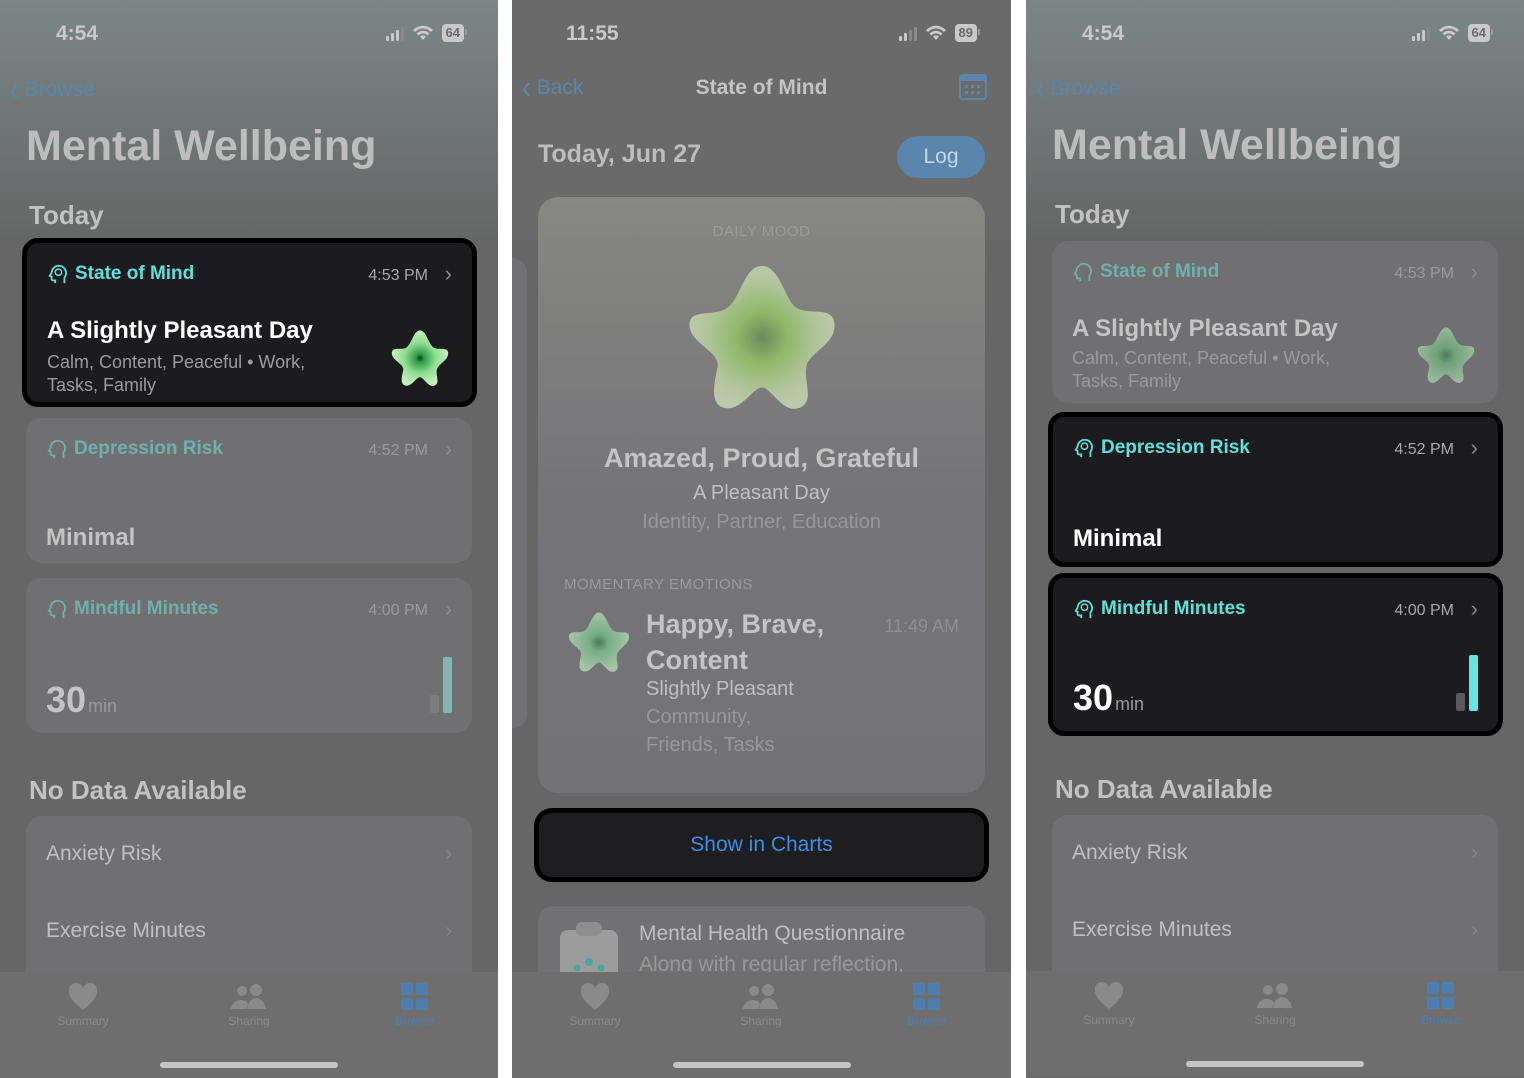  What do you see at coordinates (710, 731) in the screenshot?
I see `momentary-associations: Community, Friends, Tasks` at bounding box center [710, 731].